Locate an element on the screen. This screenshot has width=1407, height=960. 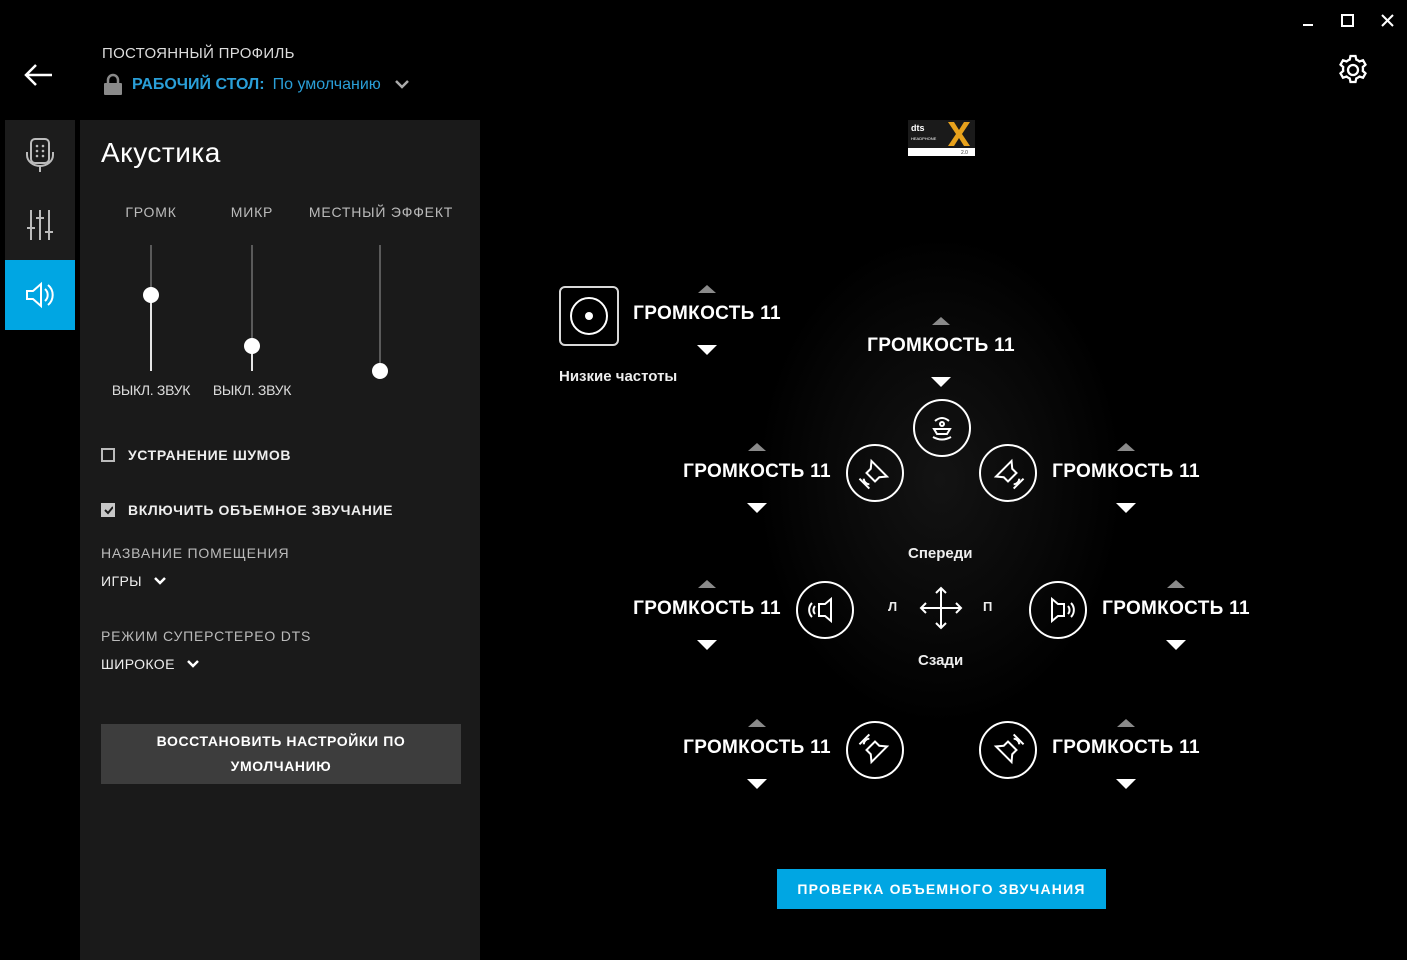
side-right-speaker-button is located at coordinates (1058, 610).